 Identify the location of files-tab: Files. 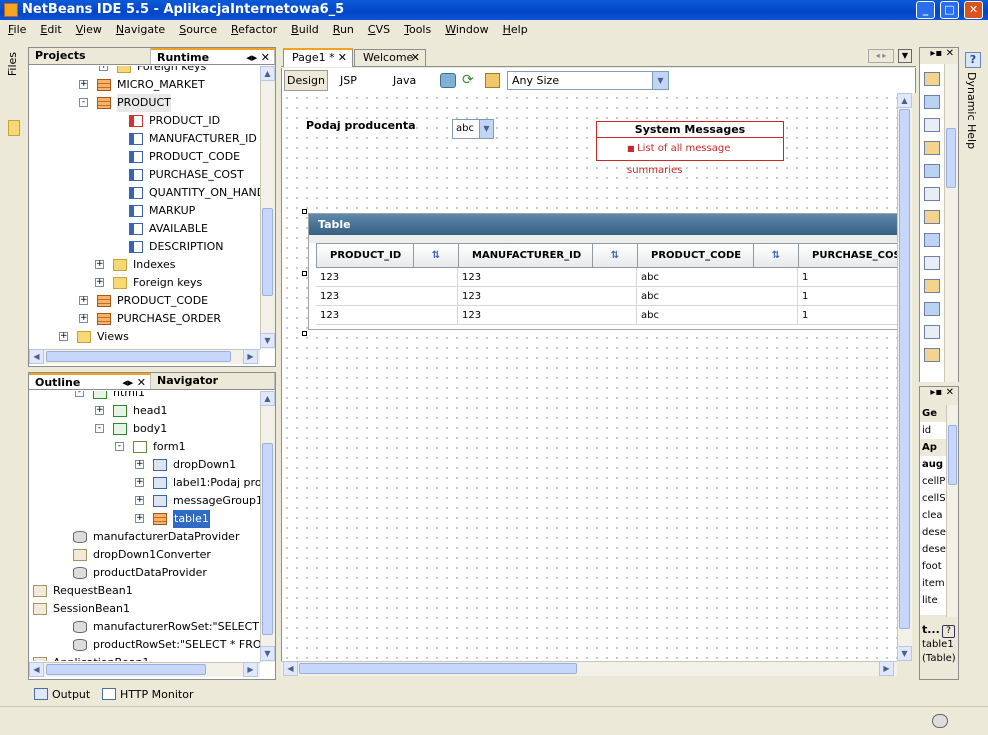
(12, 64).